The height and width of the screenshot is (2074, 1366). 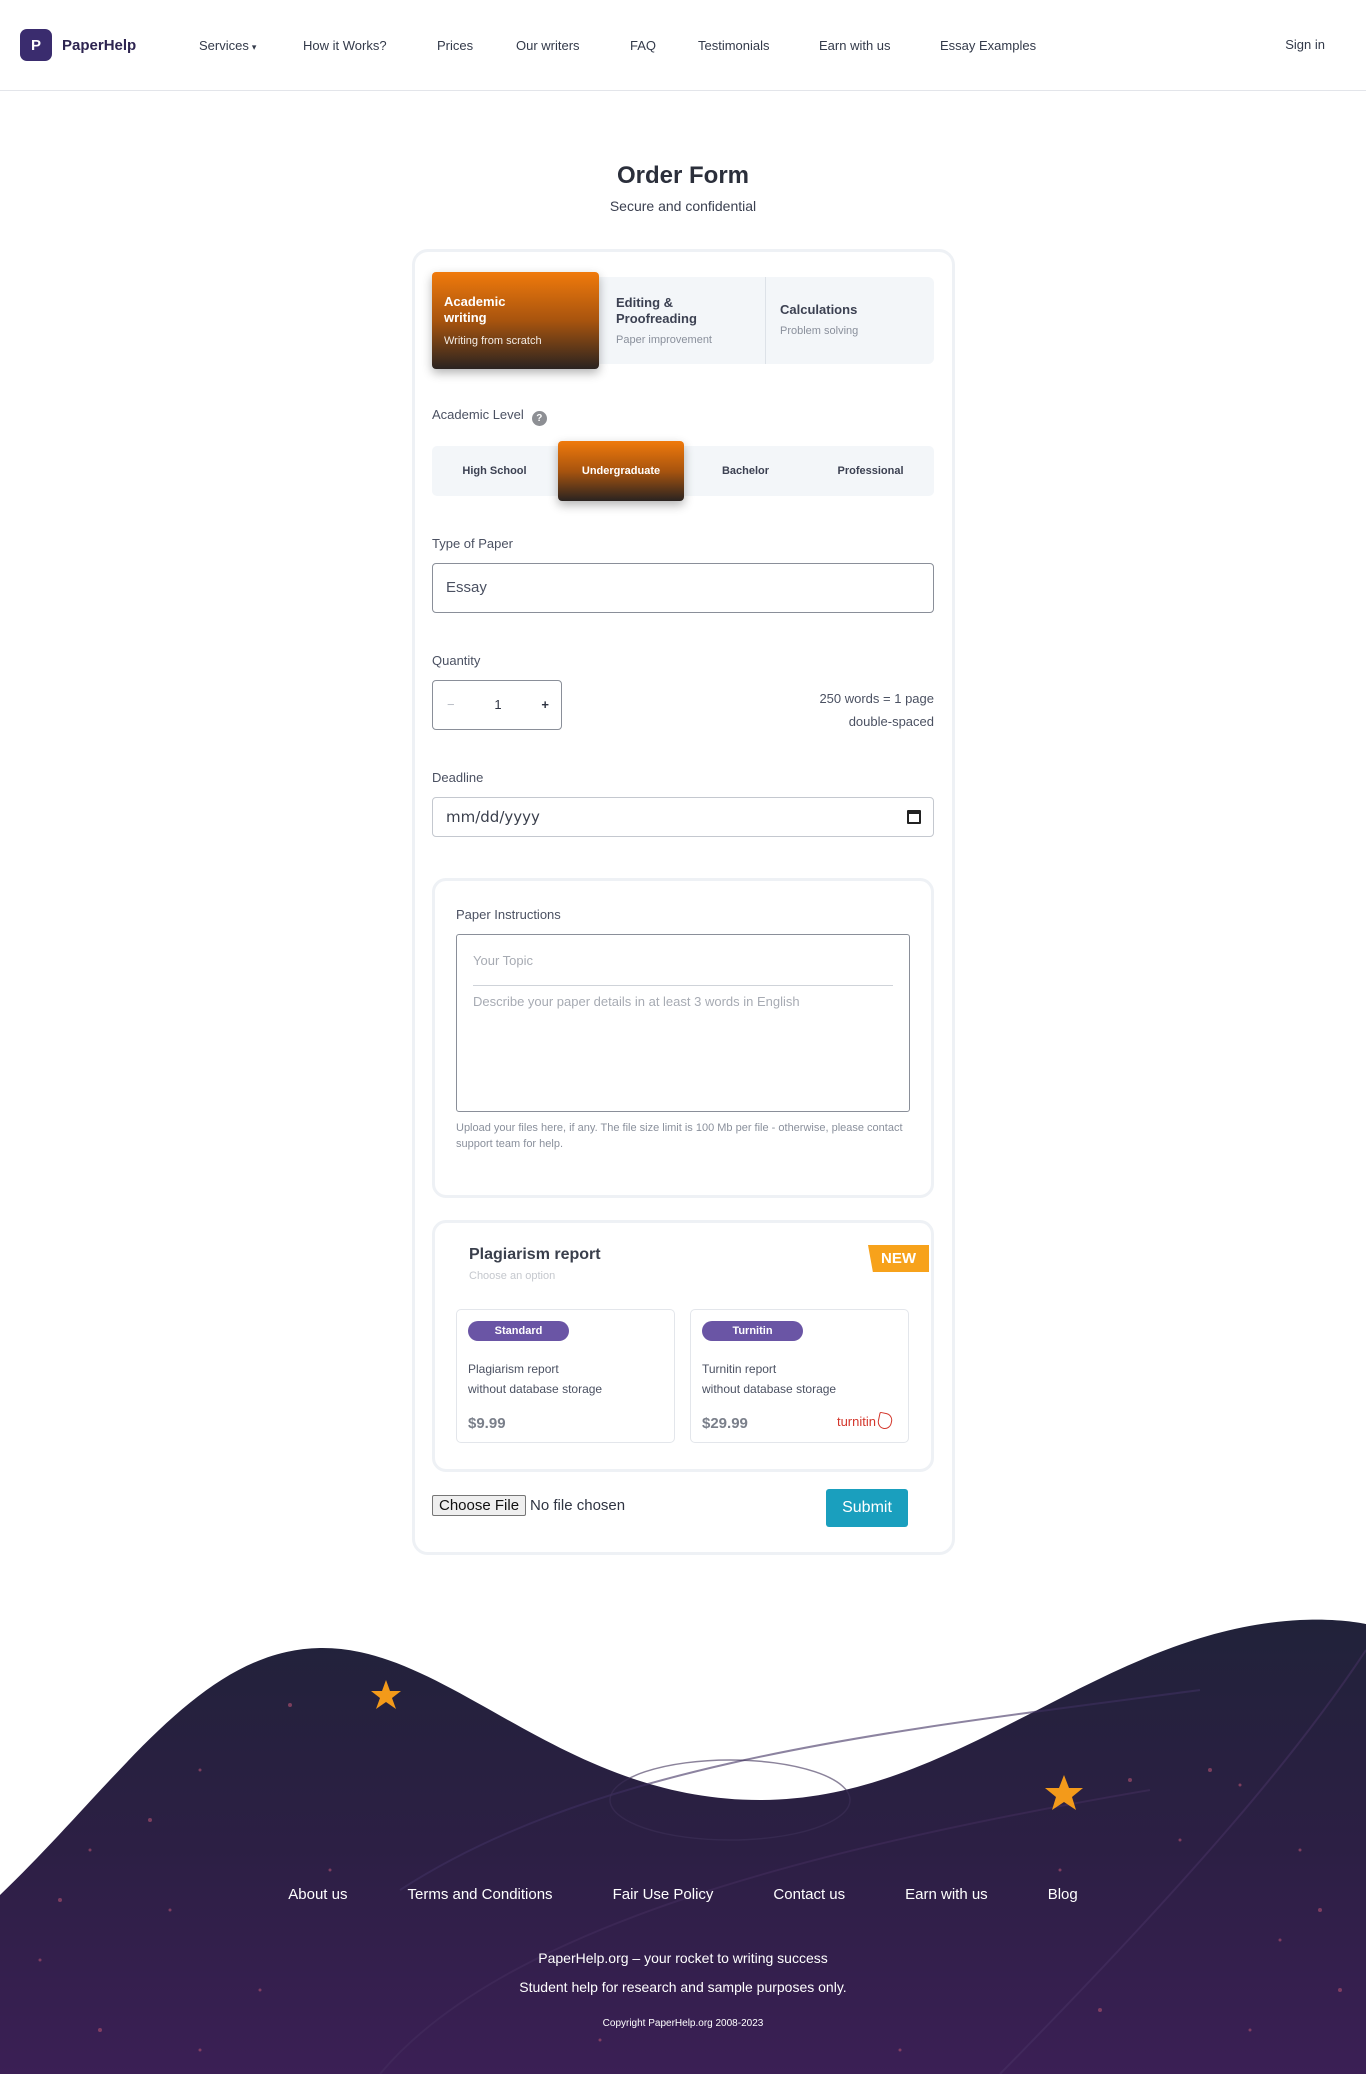 I want to click on footer-copyright: Copyright PaperHelp.org 2008-2023, so click(x=683, y=2023).